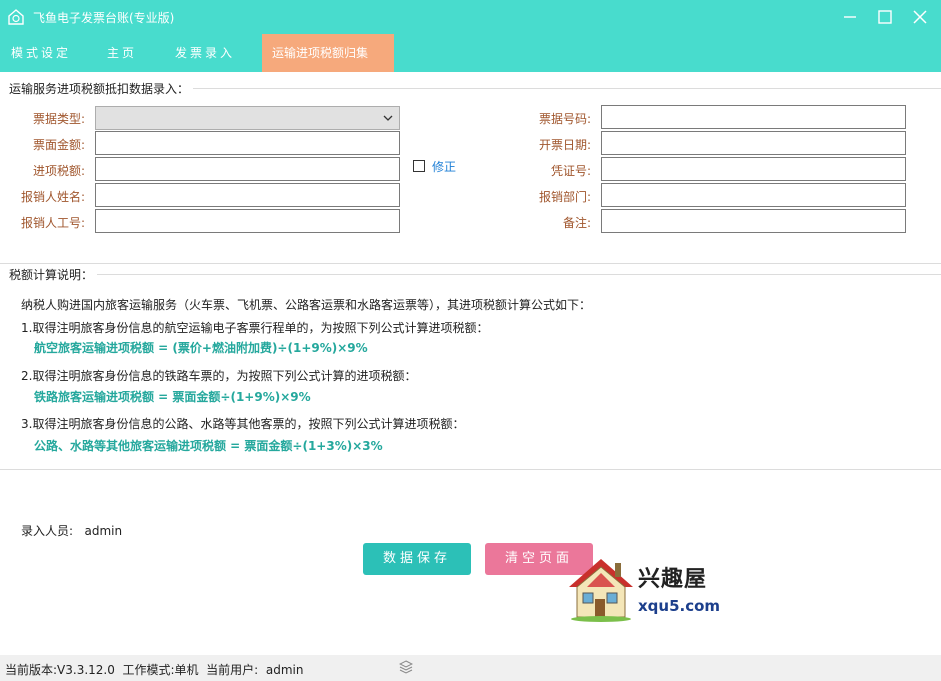  What do you see at coordinates (753, 169) in the screenshot?
I see `voucher-number-input` at bounding box center [753, 169].